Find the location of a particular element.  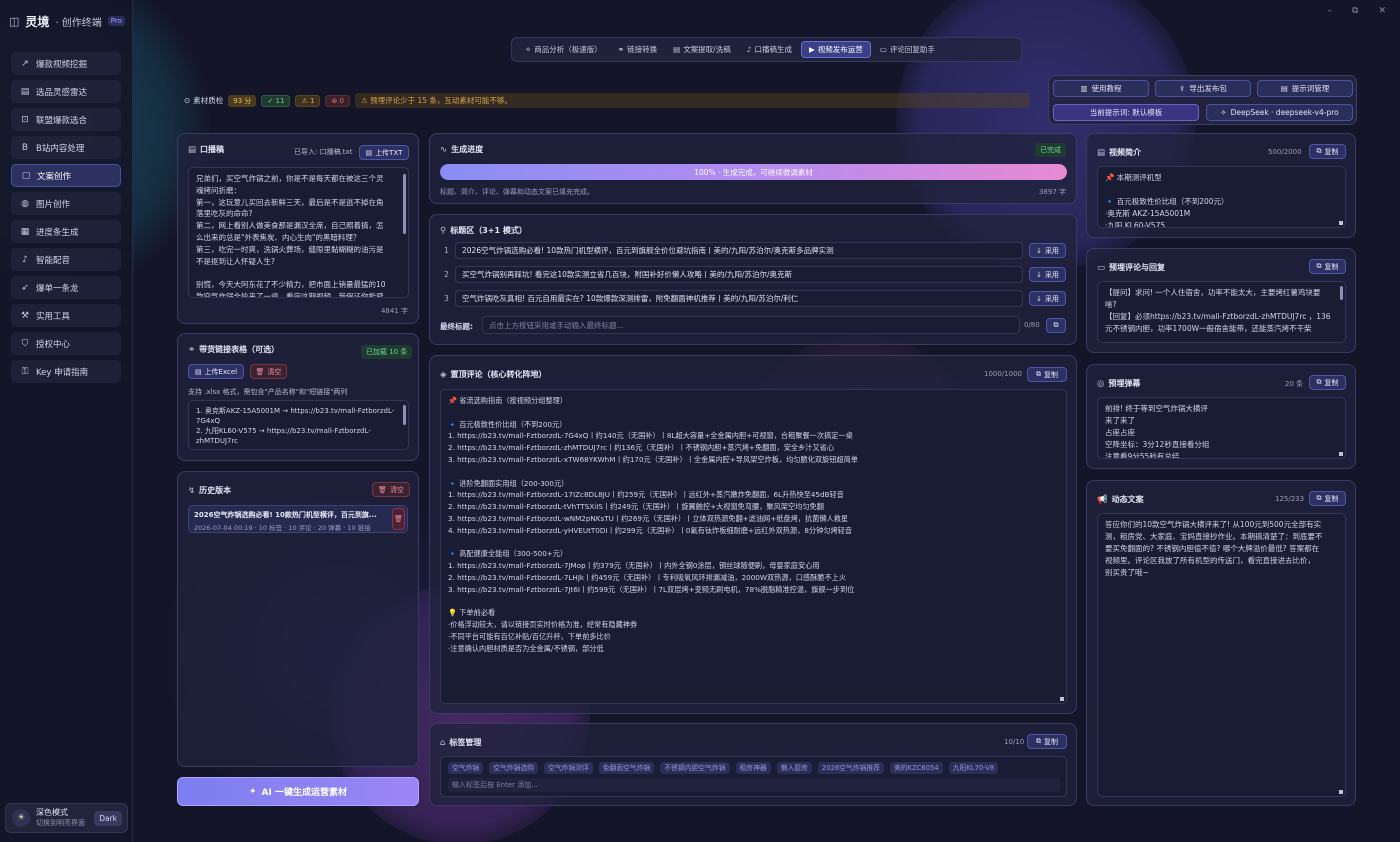

close-icon: ✕ is located at coordinates (1382, 11).